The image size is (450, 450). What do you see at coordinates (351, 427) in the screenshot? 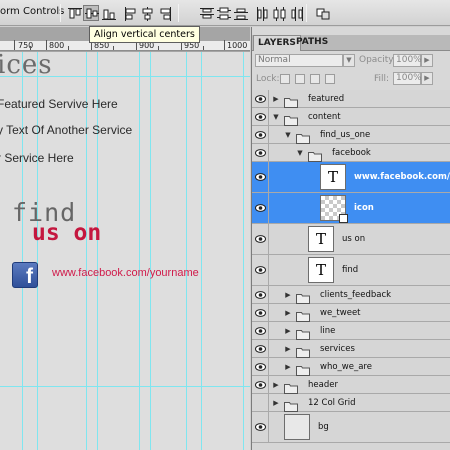
I see `layer-row: bg` at bounding box center [351, 427].